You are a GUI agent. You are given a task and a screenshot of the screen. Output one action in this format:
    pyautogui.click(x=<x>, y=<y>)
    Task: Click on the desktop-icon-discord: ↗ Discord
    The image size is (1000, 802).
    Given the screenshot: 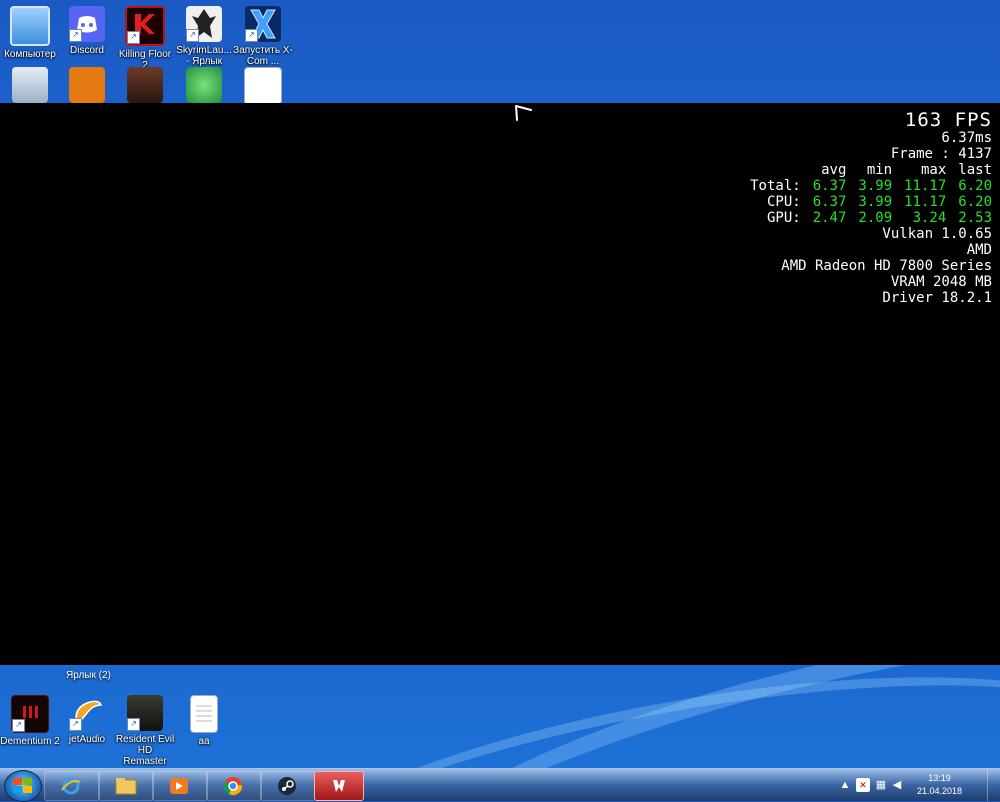 What is the action you would take?
    pyautogui.click(x=87, y=31)
    